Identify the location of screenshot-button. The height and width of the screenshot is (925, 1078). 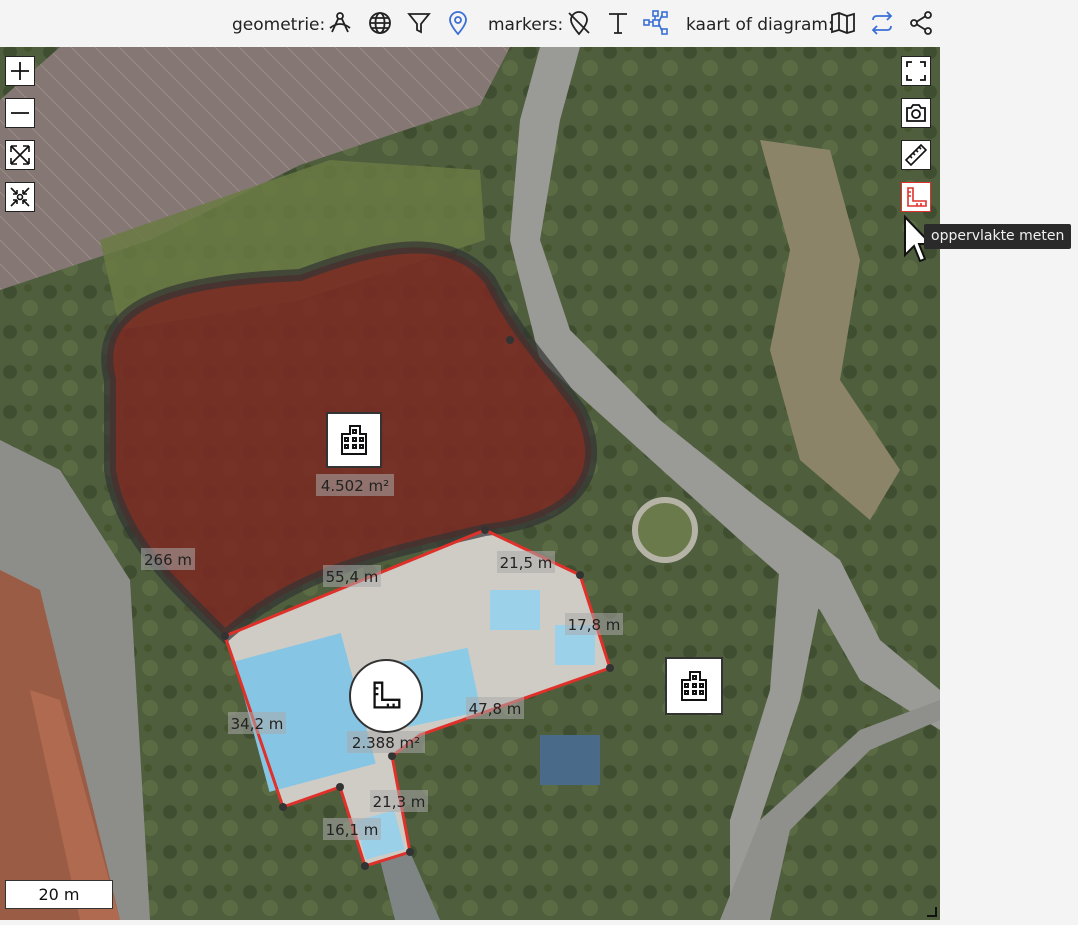
(916, 113).